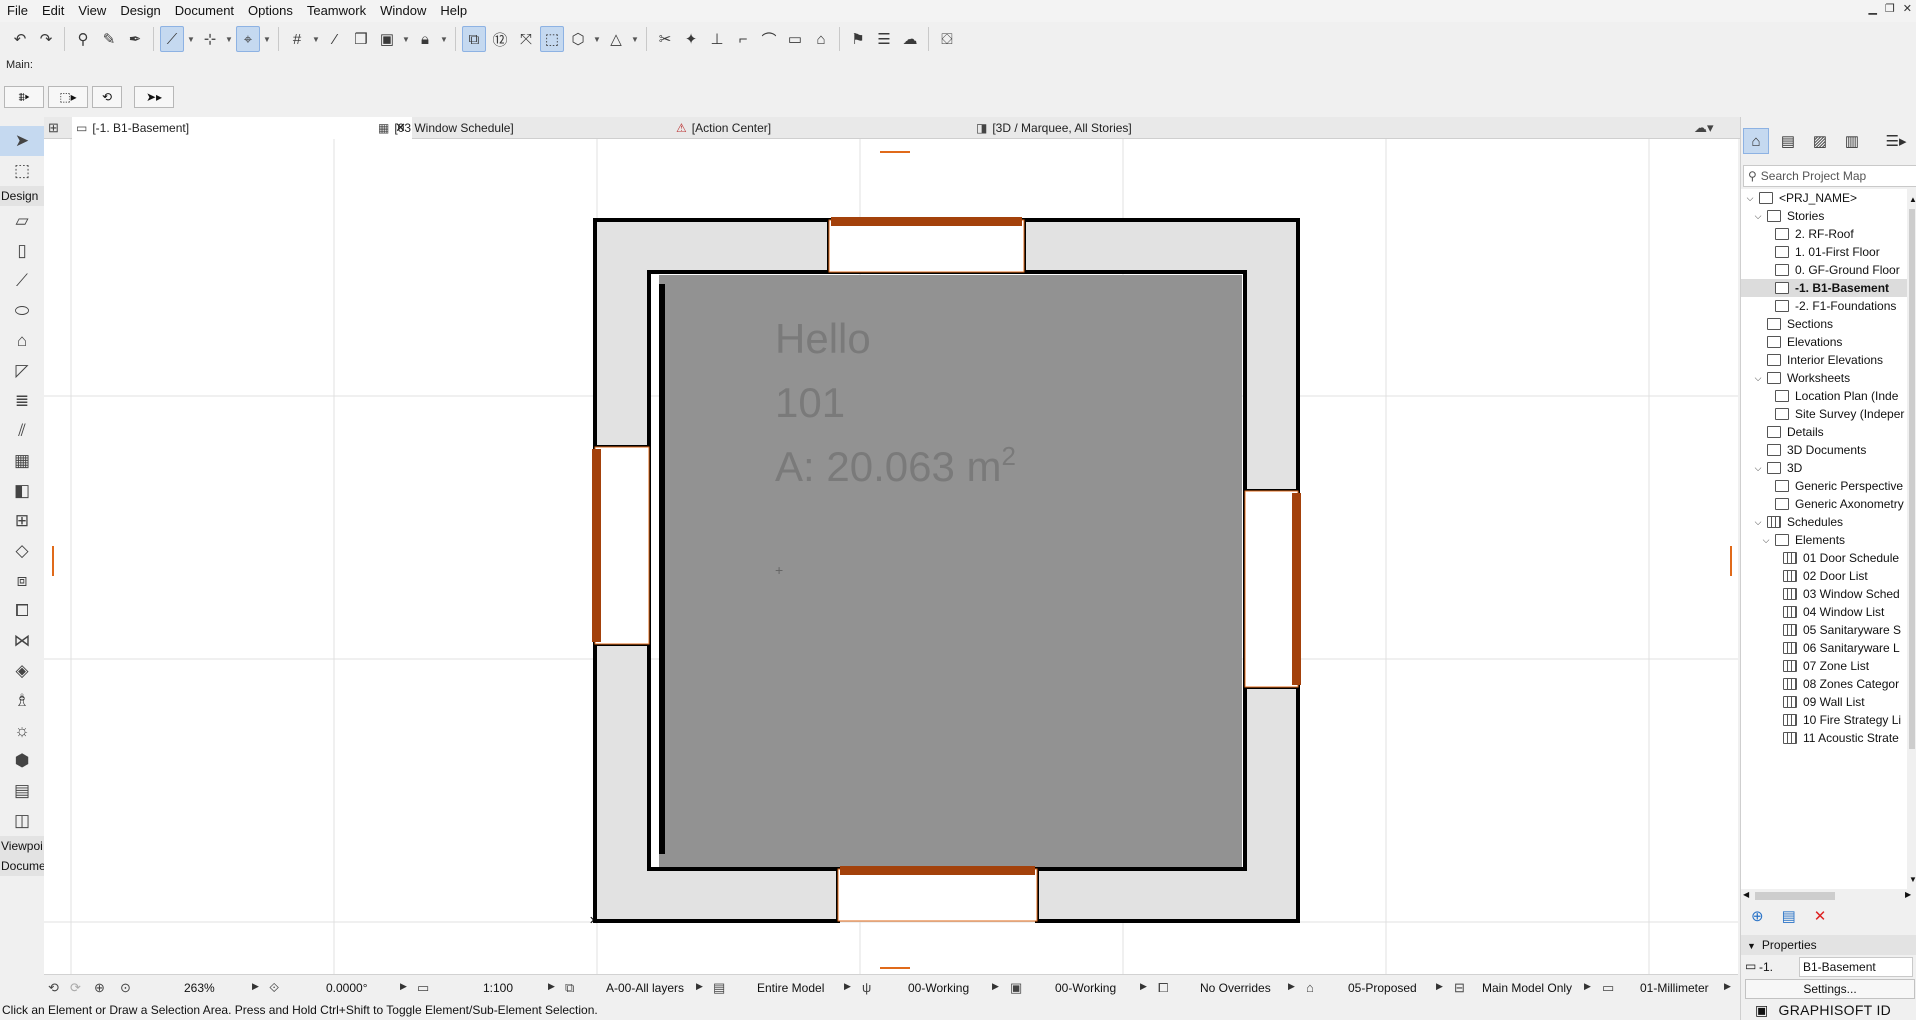 This screenshot has height=1020, width=1916. I want to click on wall-end-tool-icon: ⧈, so click(22, 581).